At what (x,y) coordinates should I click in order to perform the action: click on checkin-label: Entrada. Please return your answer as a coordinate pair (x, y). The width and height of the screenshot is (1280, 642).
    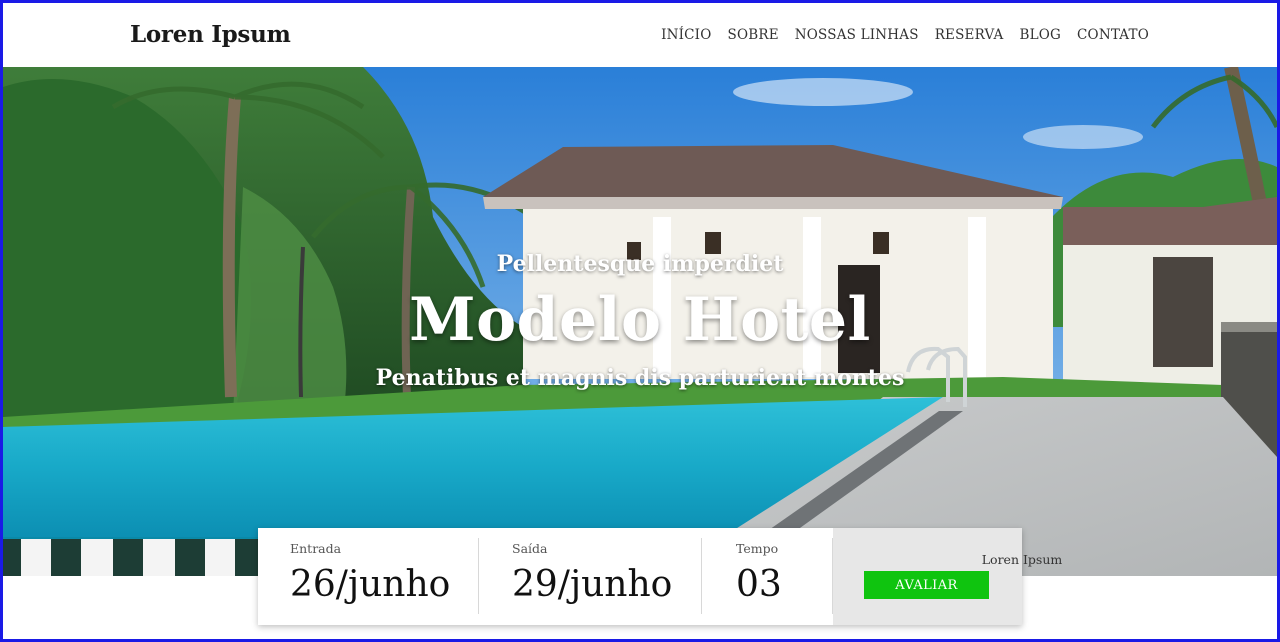
    Looking at the image, I should click on (316, 548).